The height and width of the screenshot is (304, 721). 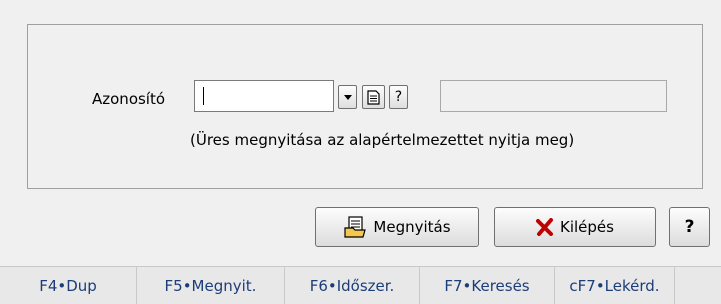 I want to click on fkey-f6-refresh: F6•Időszer., so click(x=352, y=285).